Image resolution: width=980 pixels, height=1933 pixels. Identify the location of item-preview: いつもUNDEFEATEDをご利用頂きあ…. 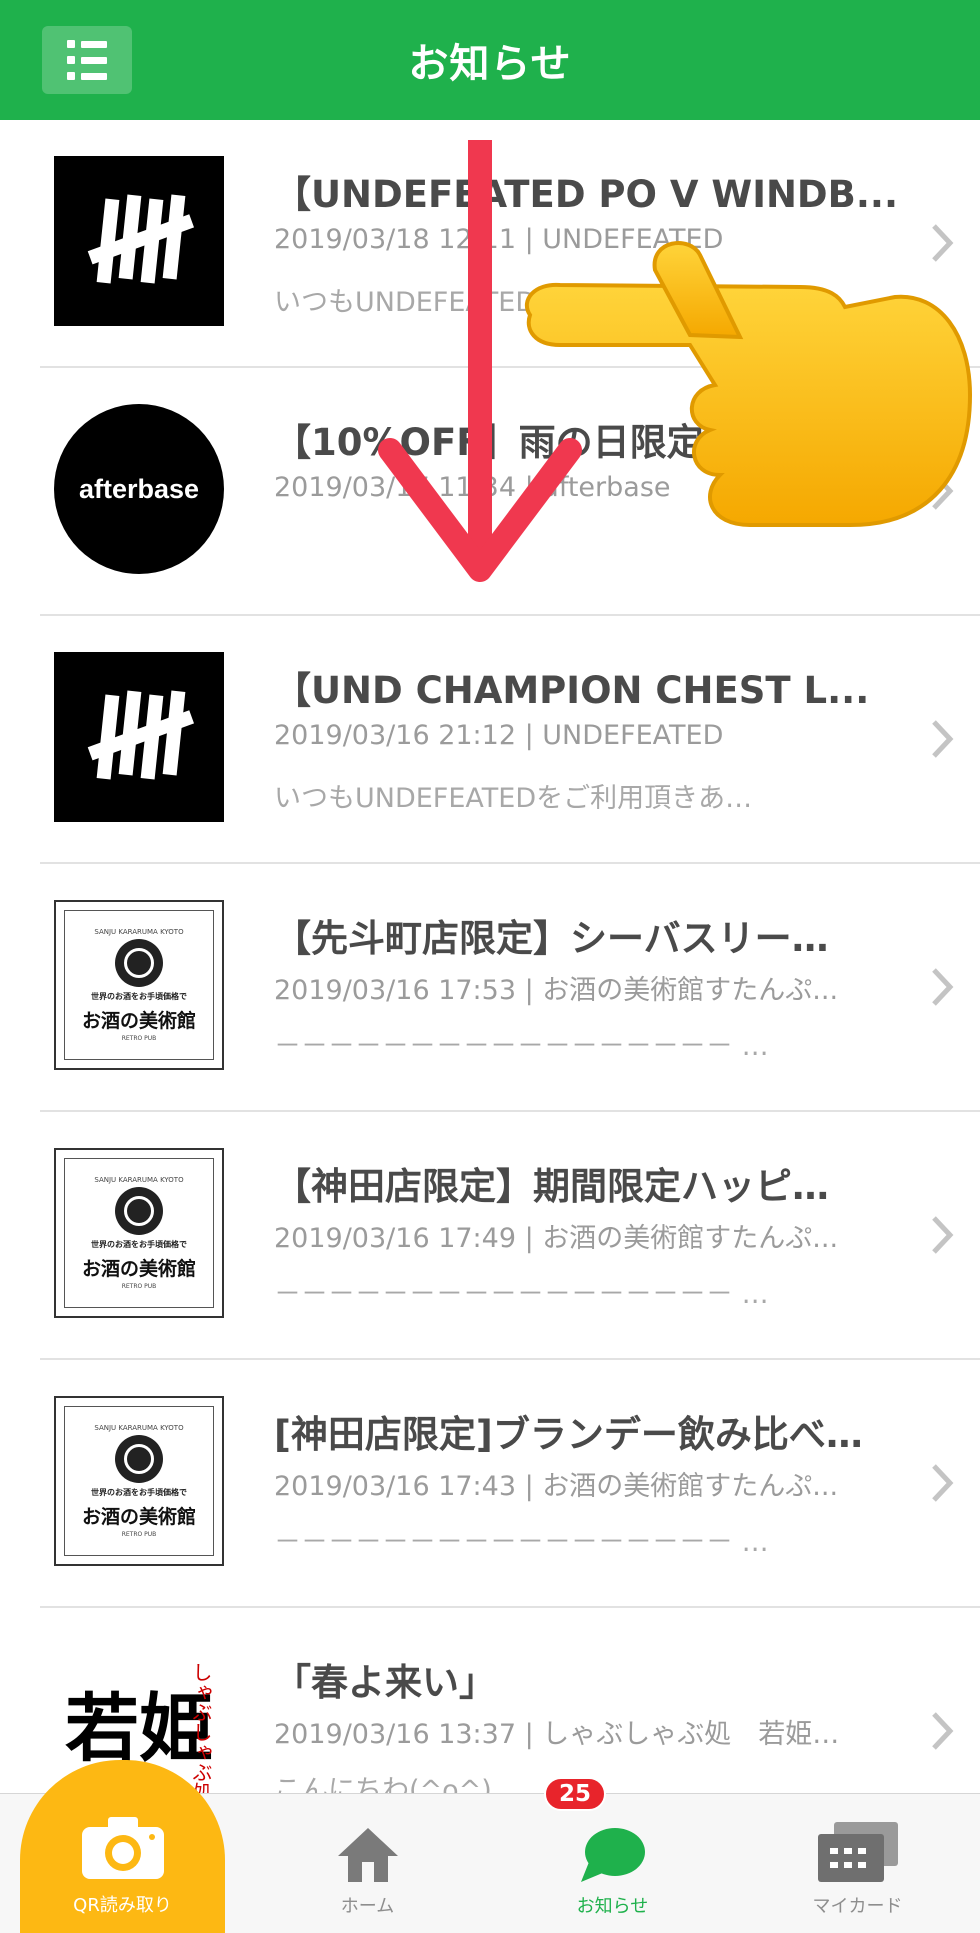
(513, 798).